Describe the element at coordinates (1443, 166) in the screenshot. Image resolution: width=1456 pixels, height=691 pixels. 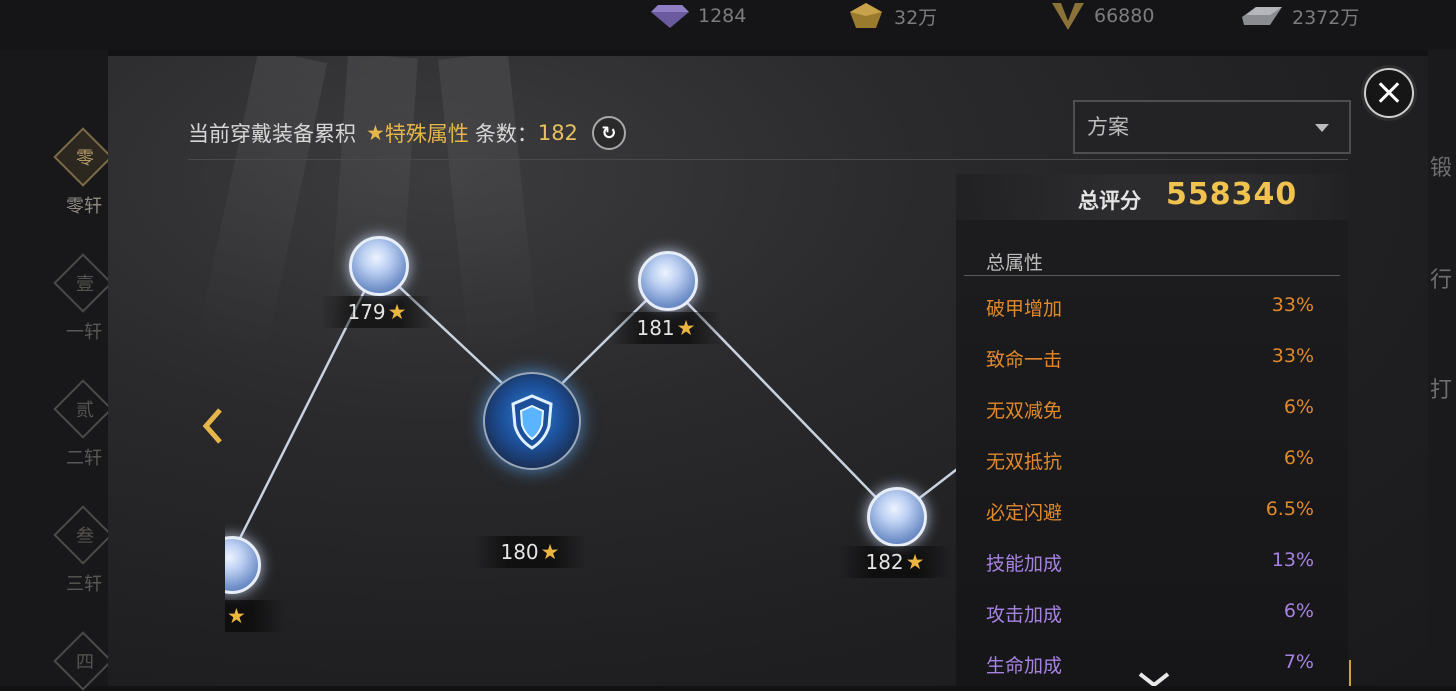
I see `right-tab-0: 锻` at that location.